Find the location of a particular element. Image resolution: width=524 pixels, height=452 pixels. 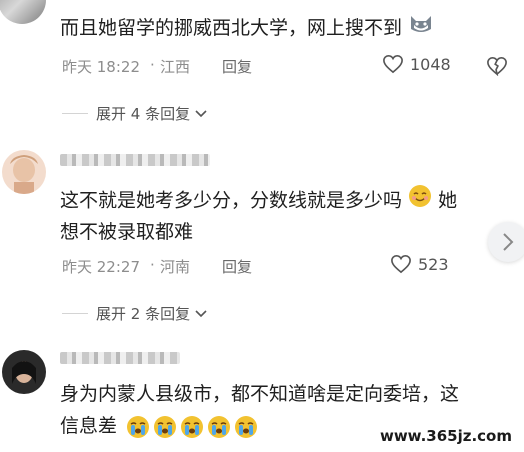

like-button: 1048 is located at coordinates (416, 64).